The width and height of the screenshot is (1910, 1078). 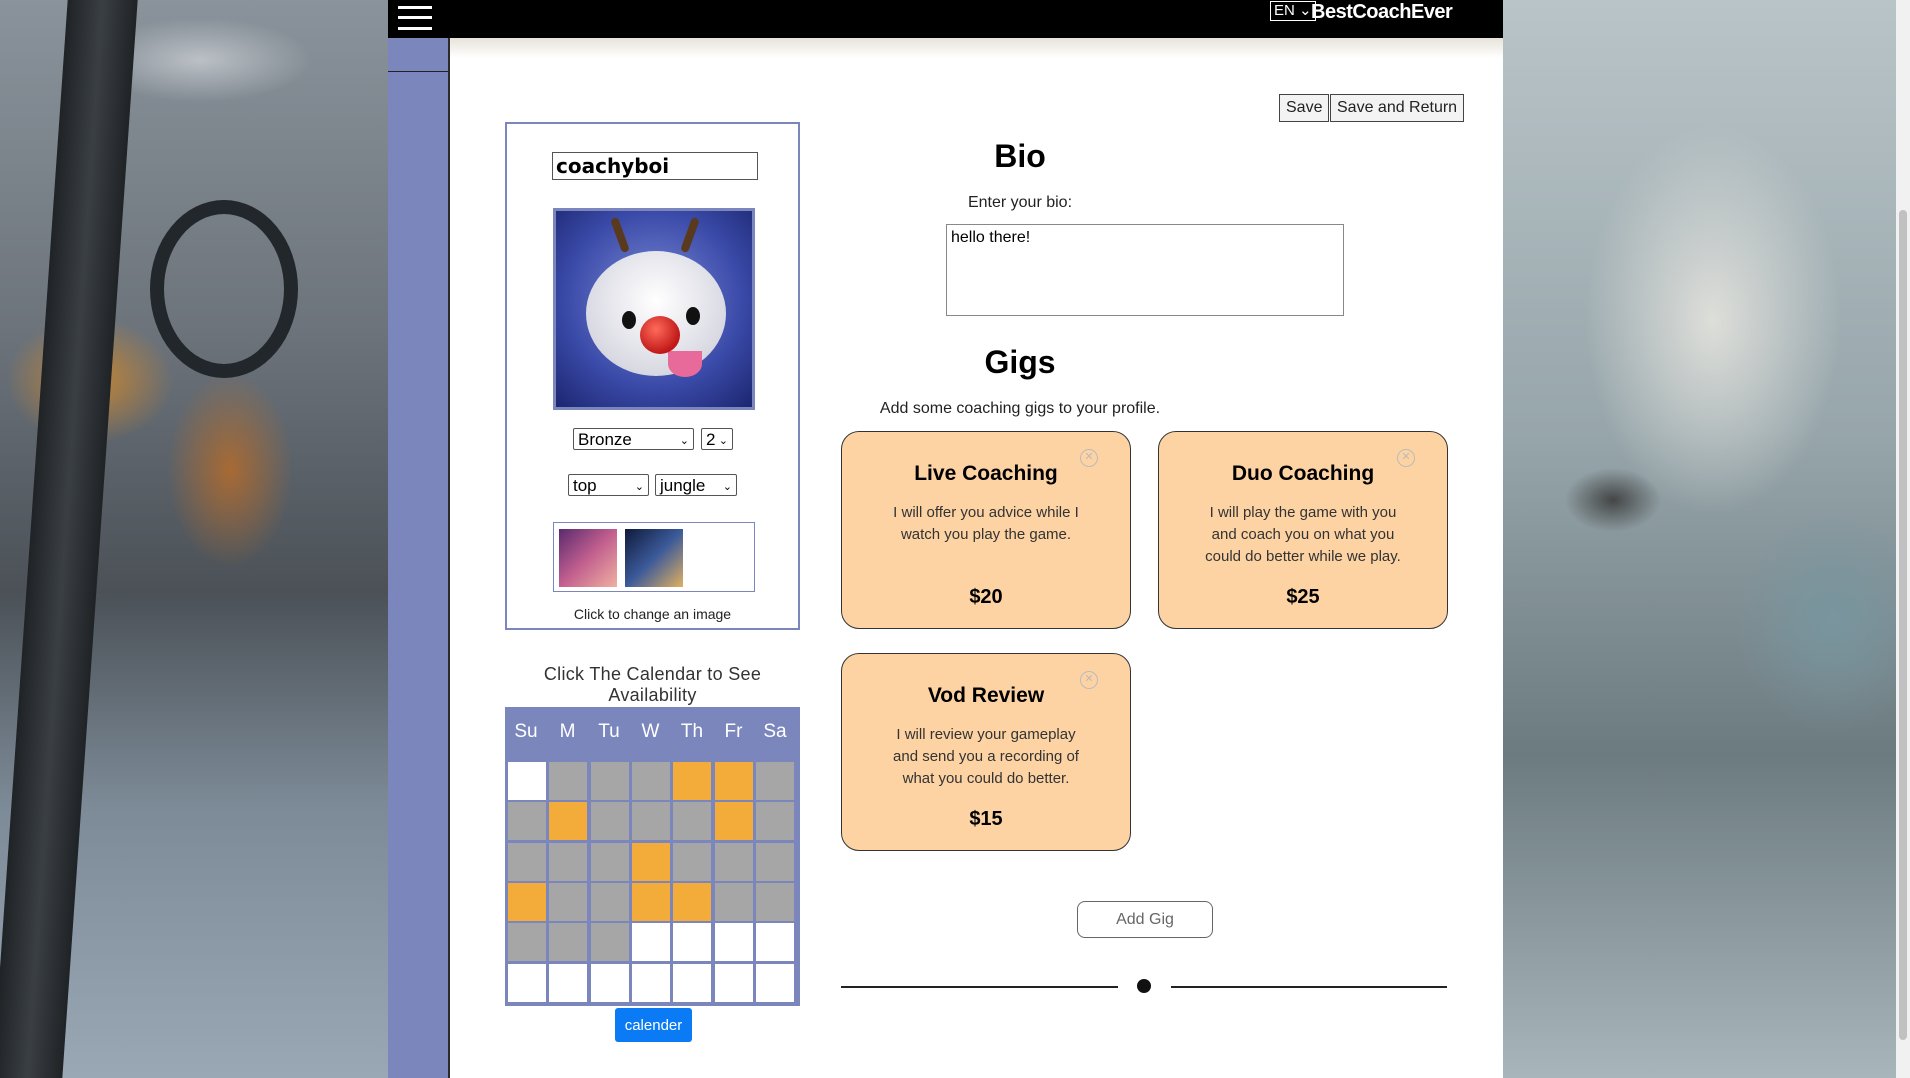 I want to click on rank-select: Bronze ⌄, so click(x=633, y=439).